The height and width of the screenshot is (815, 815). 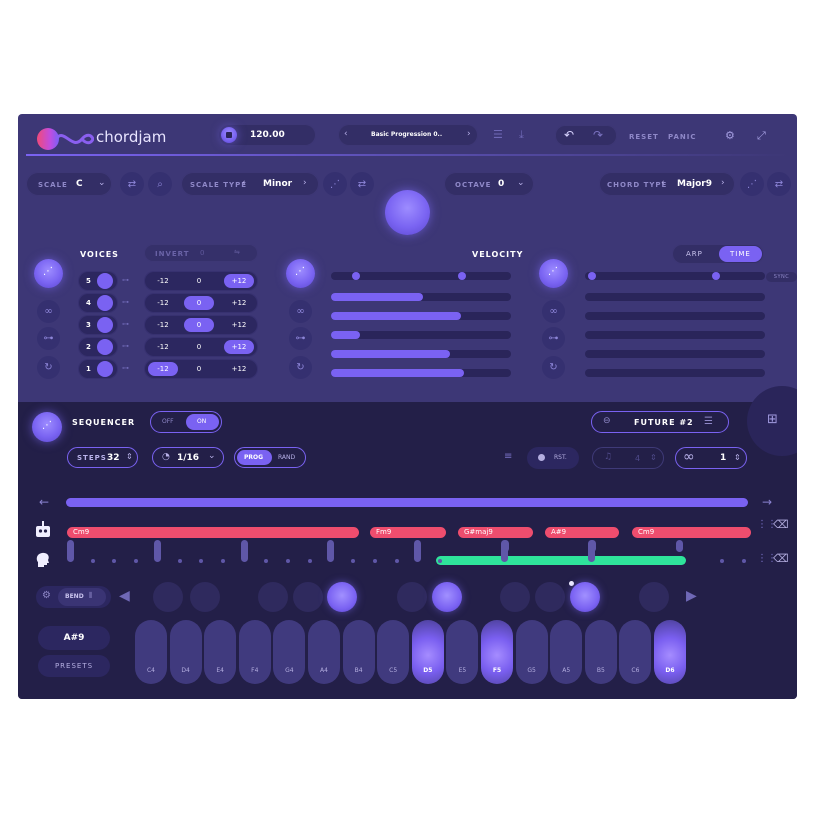 I want to click on time-key-icon: ⊶, so click(x=553, y=338).